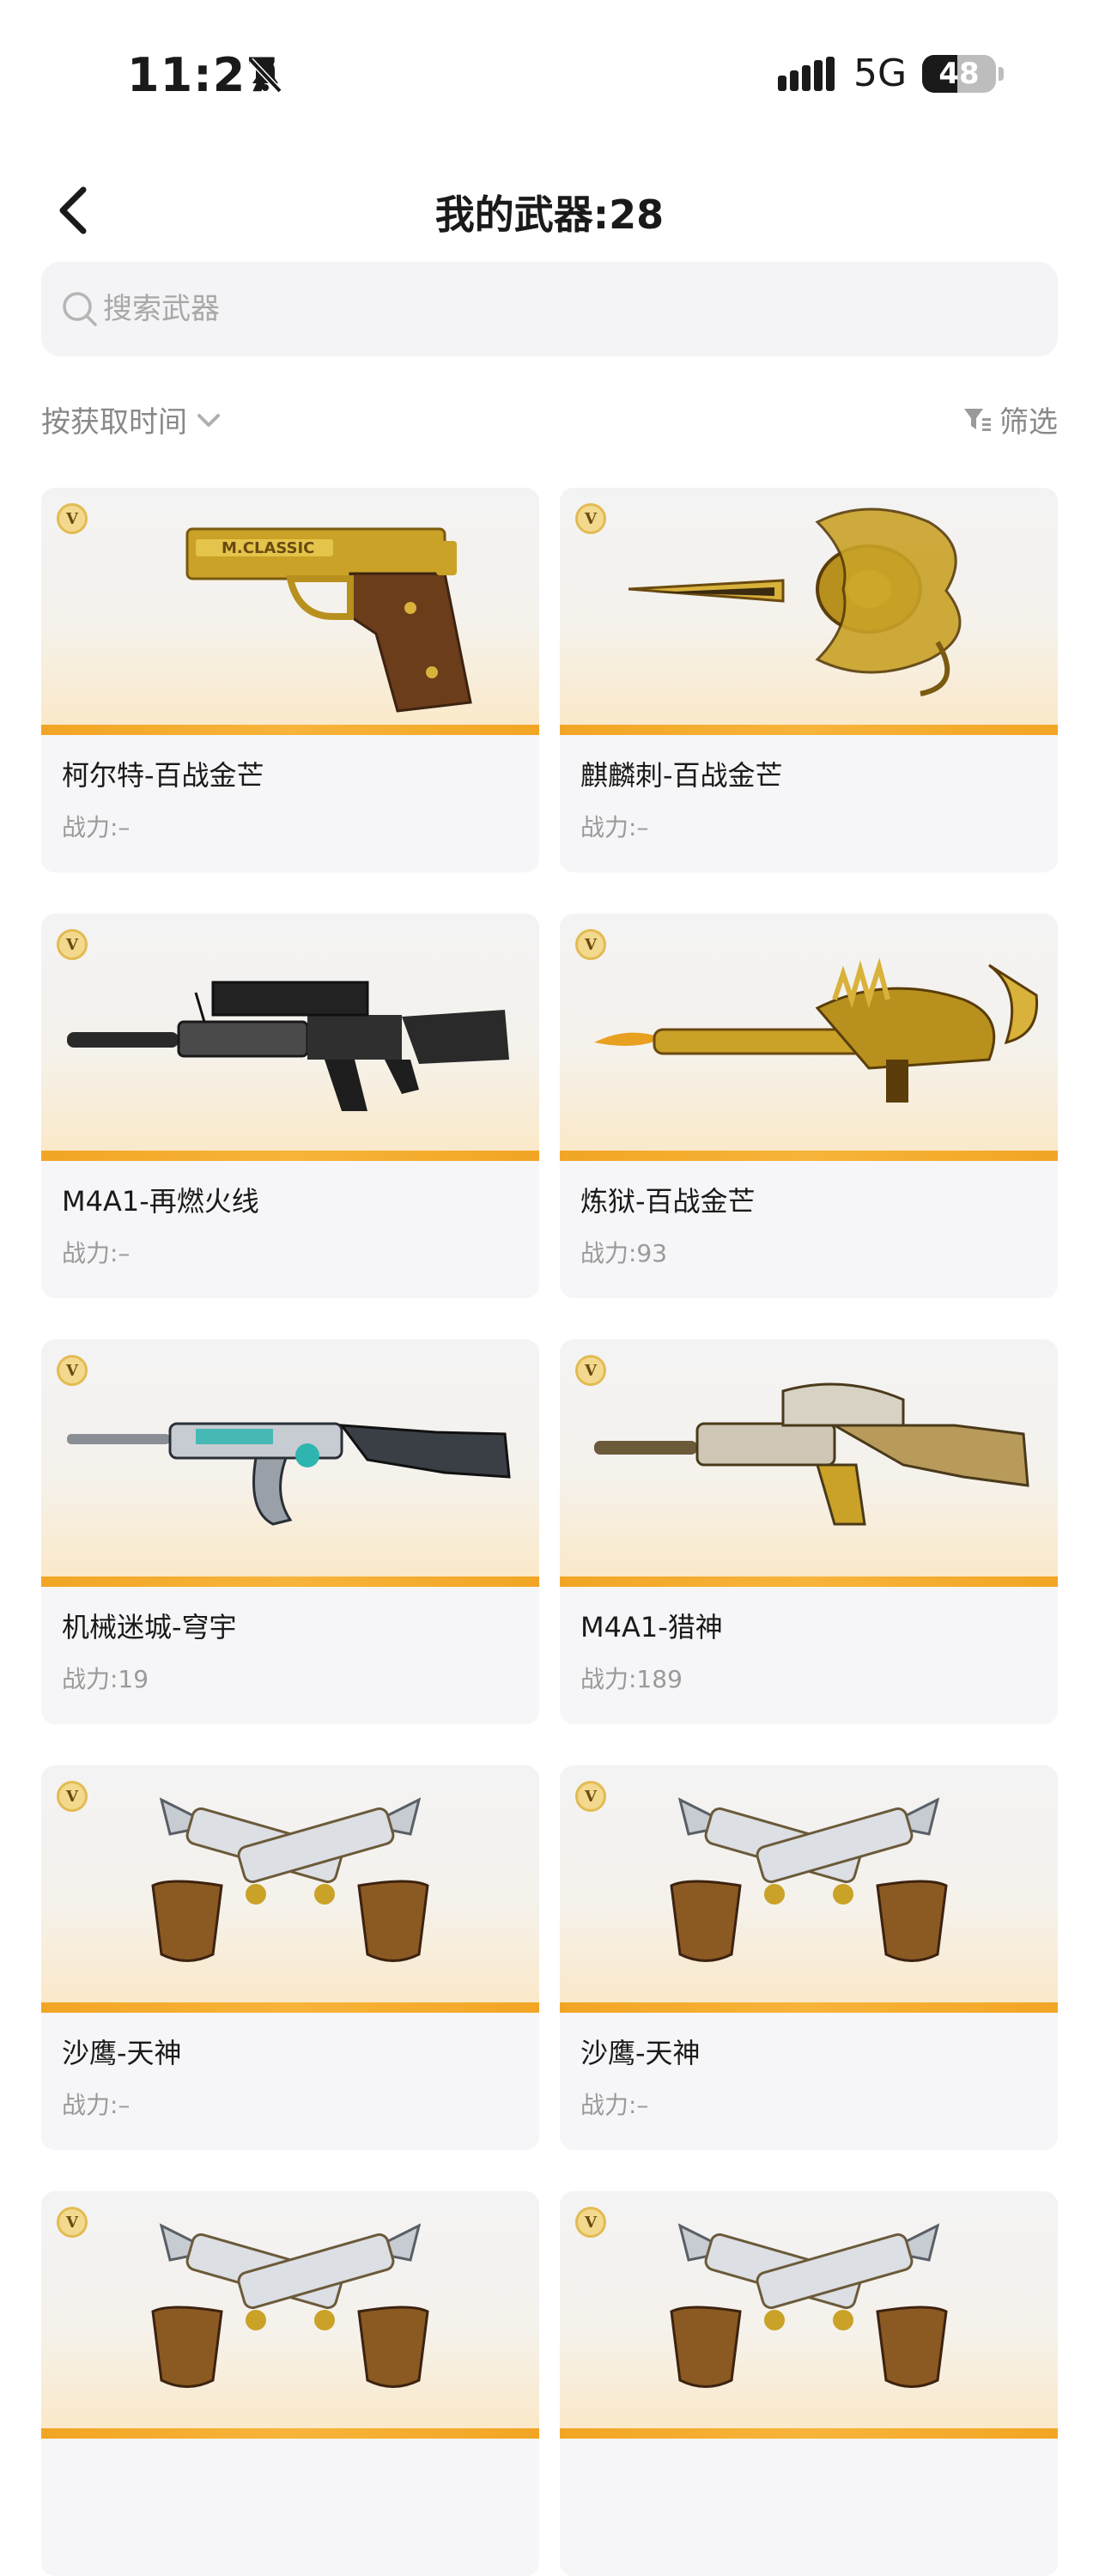  I want to click on weapon-name: 炼狱-百战金芒, so click(668, 1202).